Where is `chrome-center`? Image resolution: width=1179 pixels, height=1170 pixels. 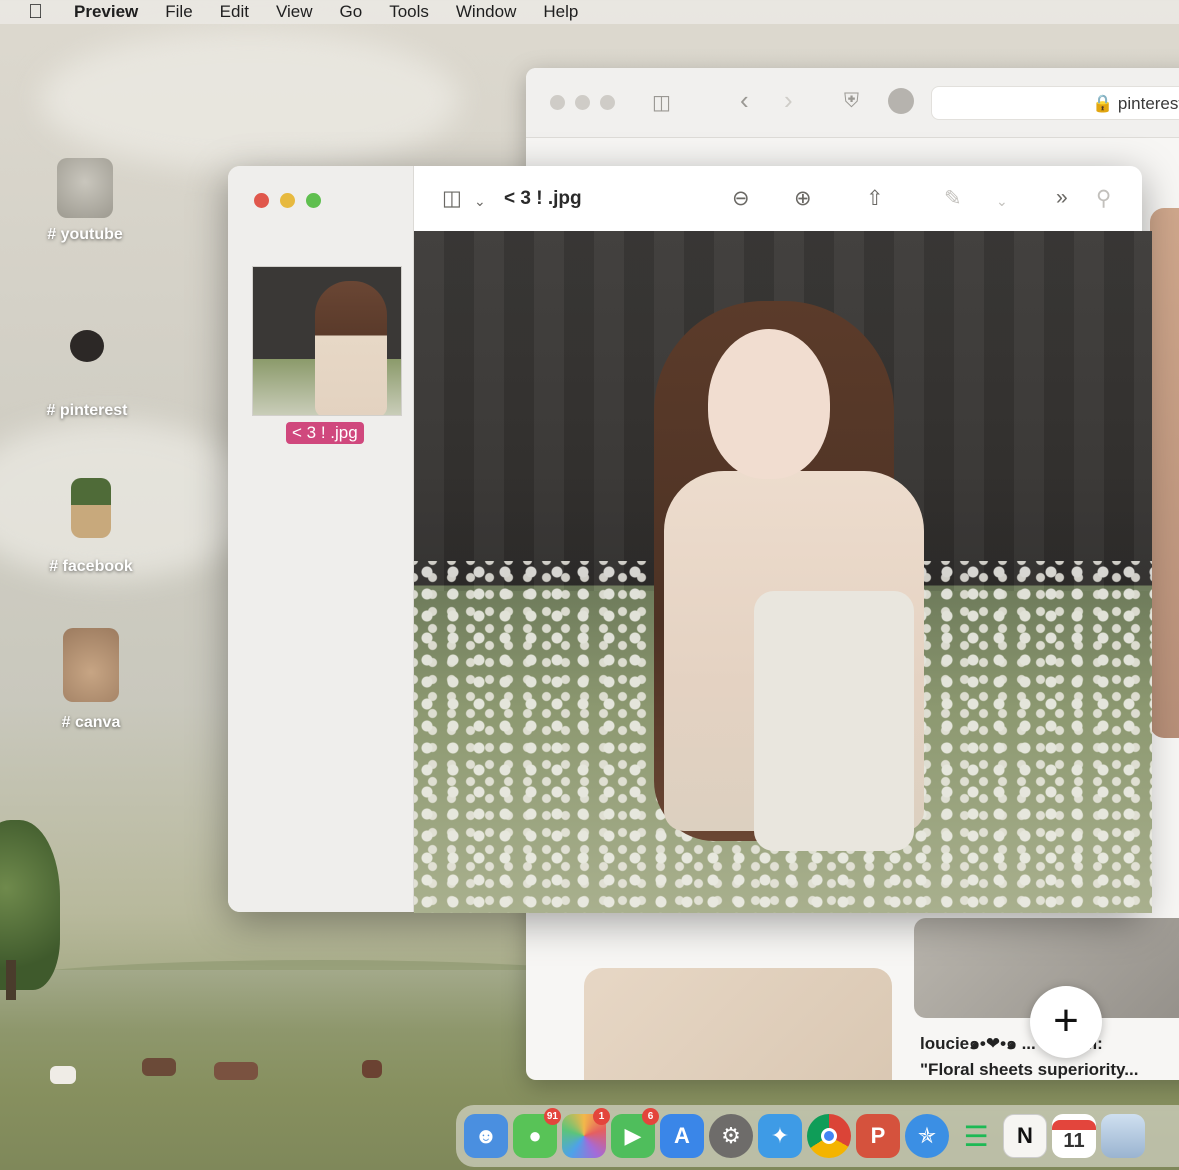
chrome-center is located at coordinates (829, 1136).